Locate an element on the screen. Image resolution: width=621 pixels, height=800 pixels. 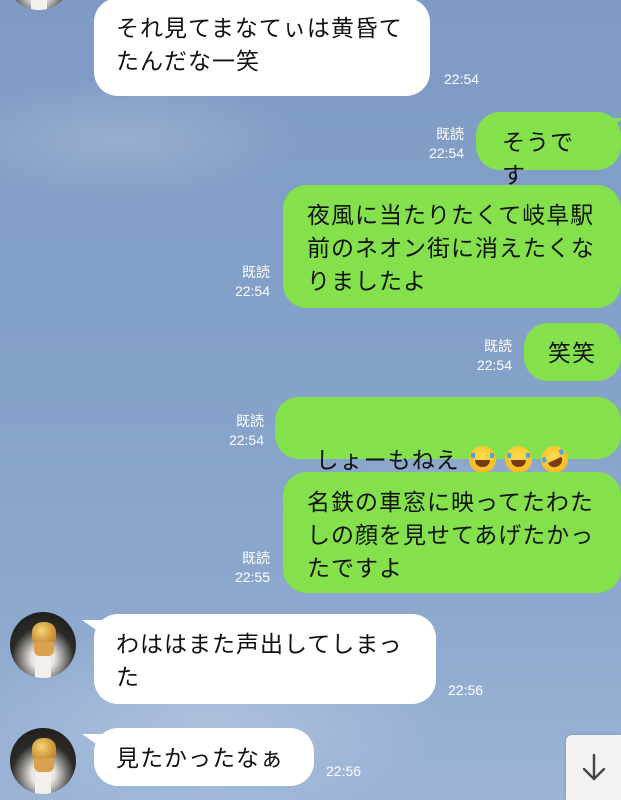
bubble-tail is located at coordinates (612, 125).